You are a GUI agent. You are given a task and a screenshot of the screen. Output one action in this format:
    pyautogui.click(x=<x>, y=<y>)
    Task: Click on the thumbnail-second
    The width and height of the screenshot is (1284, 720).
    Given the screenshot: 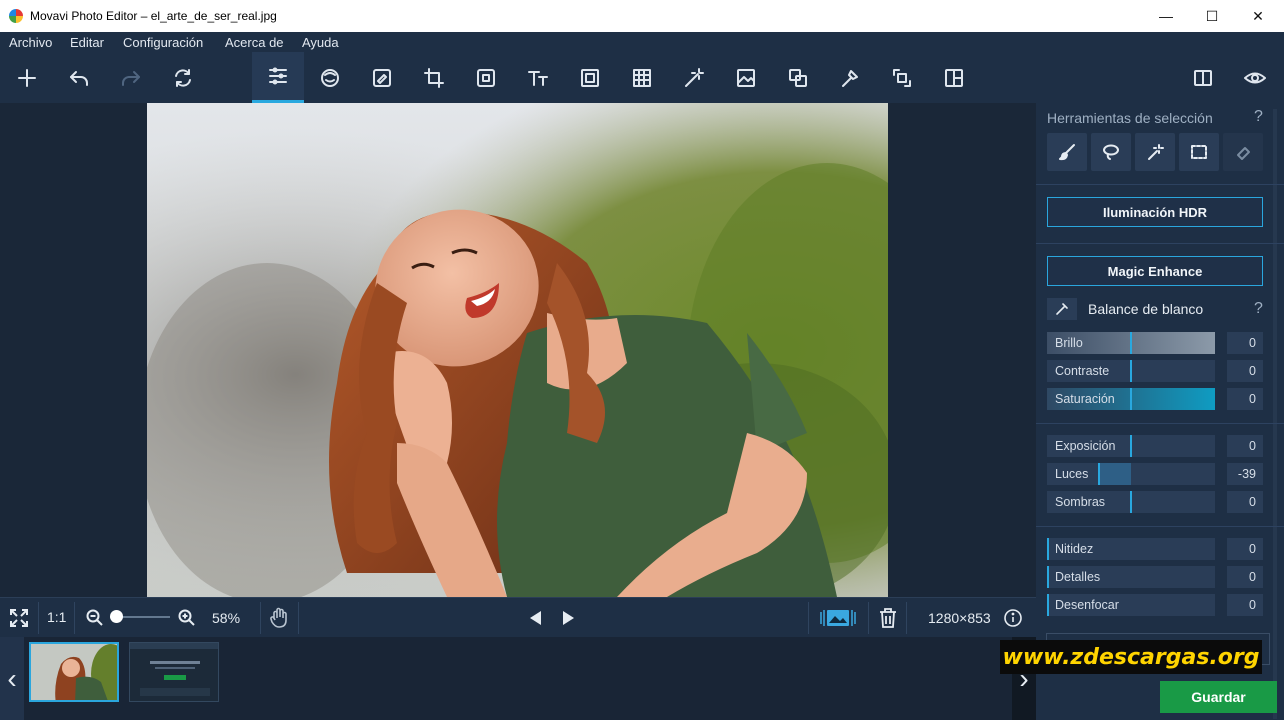 What is the action you would take?
    pyautogui.click(x=174, y=672)
    